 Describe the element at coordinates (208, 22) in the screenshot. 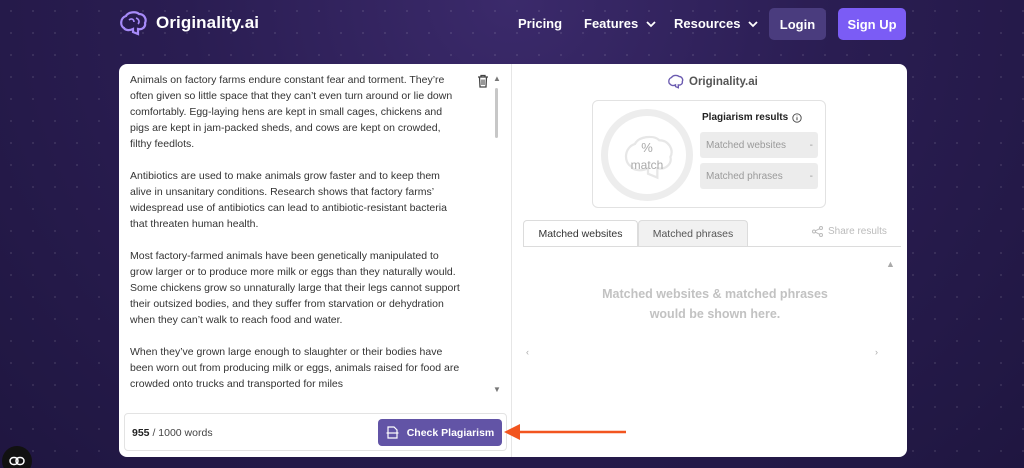

I see `brand-name: Originality.ai` at that location.